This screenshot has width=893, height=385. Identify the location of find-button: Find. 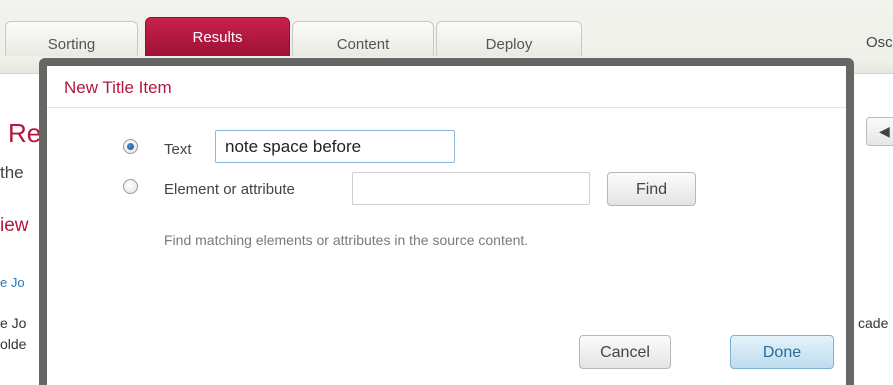
(651, 189).